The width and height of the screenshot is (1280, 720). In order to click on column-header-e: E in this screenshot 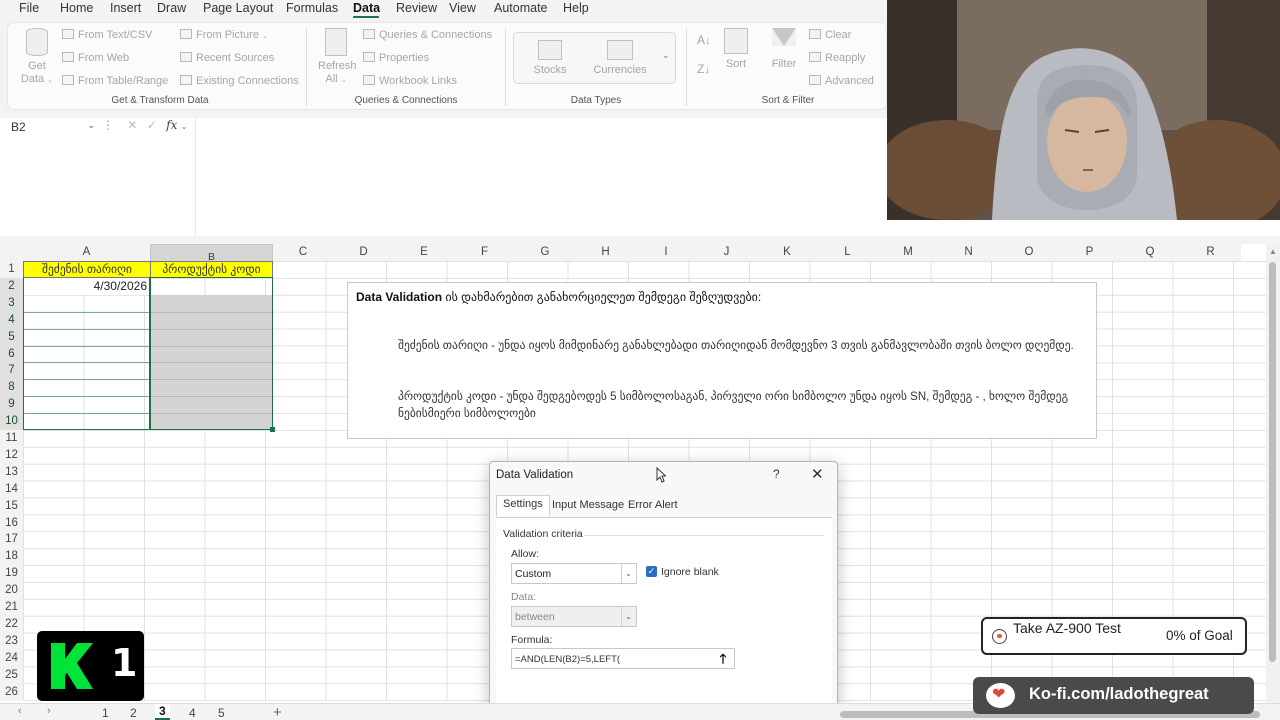, I will do `click(424, 252)`.